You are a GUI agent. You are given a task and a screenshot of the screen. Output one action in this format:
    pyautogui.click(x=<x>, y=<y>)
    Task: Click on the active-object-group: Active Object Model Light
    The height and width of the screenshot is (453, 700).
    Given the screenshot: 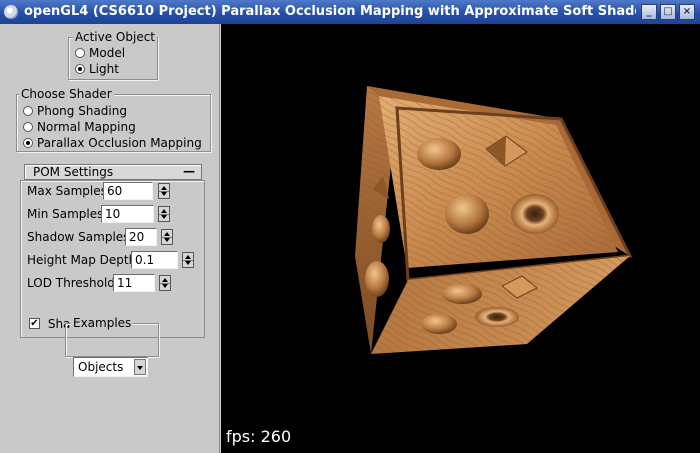 What is the action you would take?
    pyautogui.click(x=113, y=55)
    